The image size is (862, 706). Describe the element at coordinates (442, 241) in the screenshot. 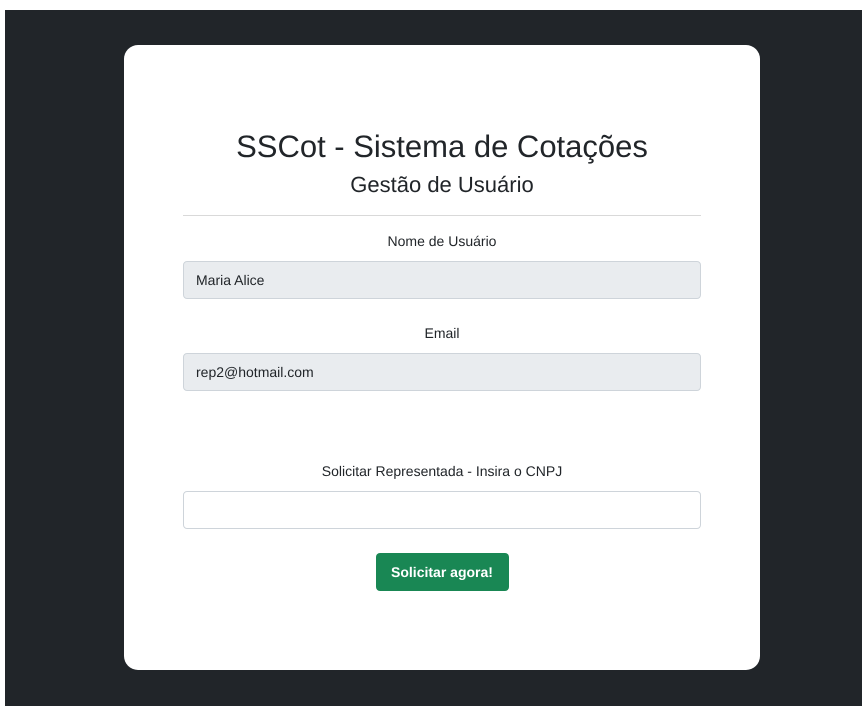

I see `field-label: Nome de Usuário` at that location.